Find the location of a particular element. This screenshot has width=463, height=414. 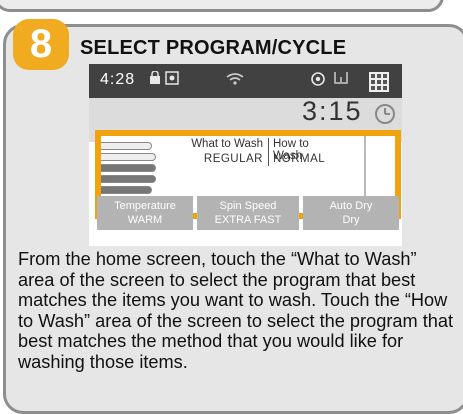

menu-grid-icon is located at coordinates (379, 82).